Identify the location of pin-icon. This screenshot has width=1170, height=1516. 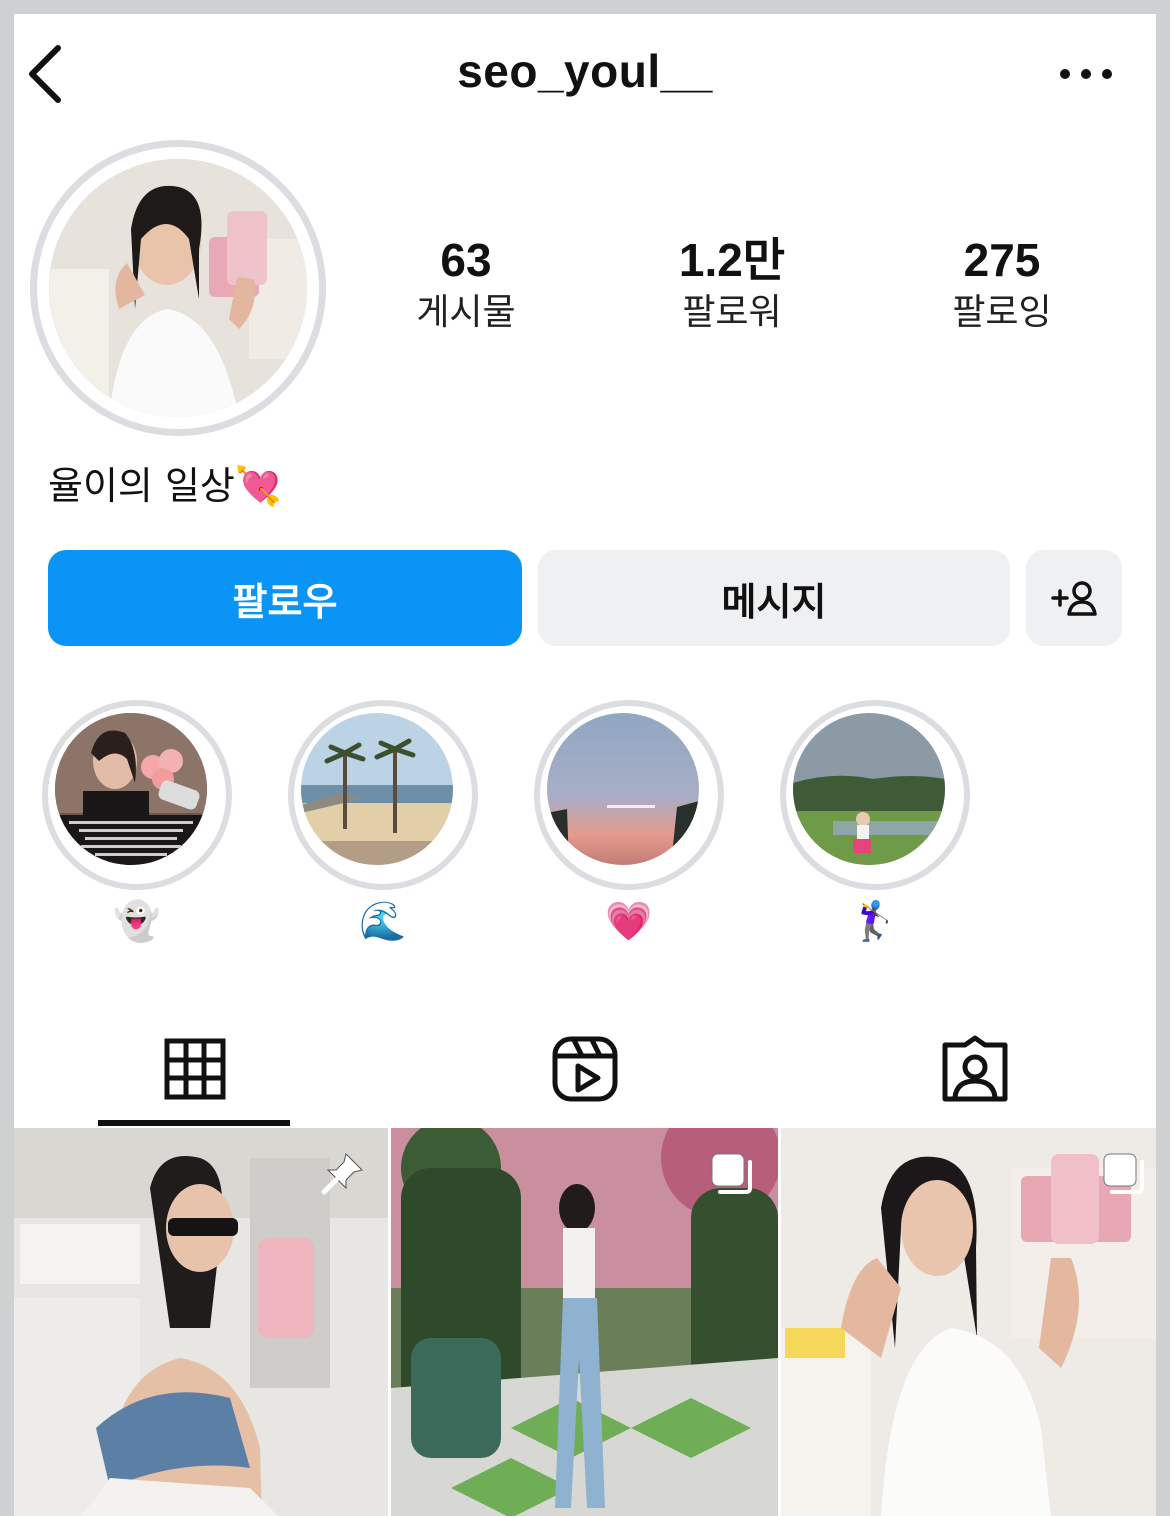
(342, 1174).